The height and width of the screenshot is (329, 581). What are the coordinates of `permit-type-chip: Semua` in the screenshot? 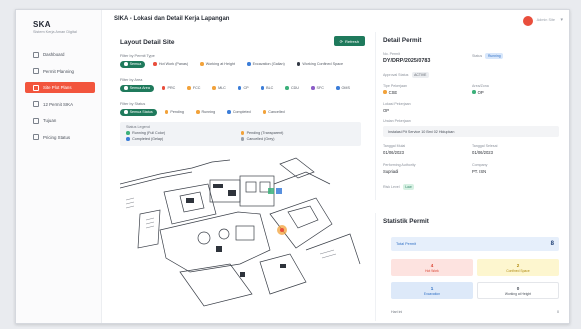 It's located at (133, 64).